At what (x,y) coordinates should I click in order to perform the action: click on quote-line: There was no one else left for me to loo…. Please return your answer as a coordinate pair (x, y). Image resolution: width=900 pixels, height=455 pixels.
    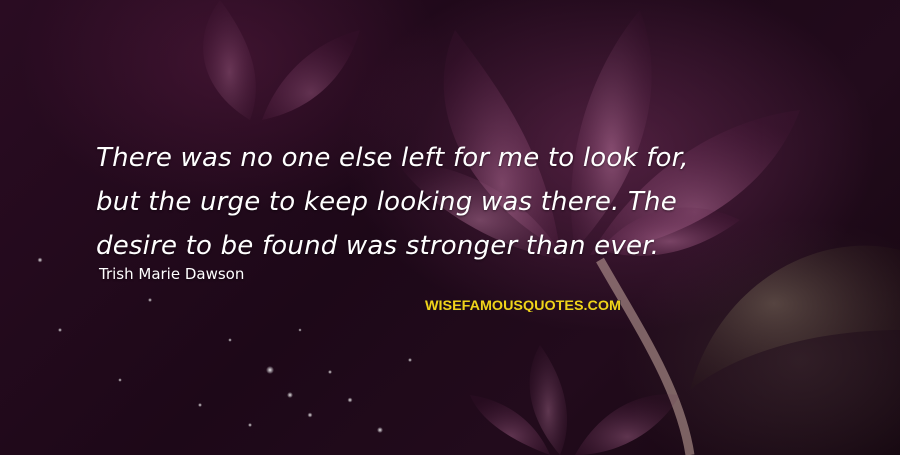
    Looking at the image, I should click on (392, 158).